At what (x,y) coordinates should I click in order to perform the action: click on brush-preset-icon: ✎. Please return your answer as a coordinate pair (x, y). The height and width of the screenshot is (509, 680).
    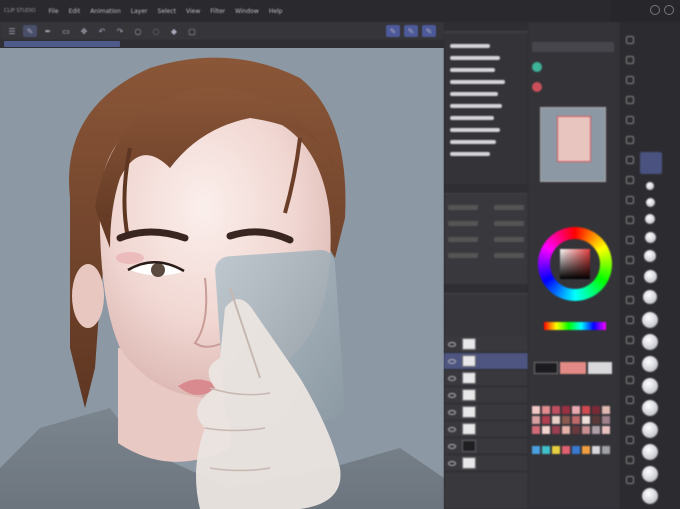
    Looking at the image, I should click on (393, 31).